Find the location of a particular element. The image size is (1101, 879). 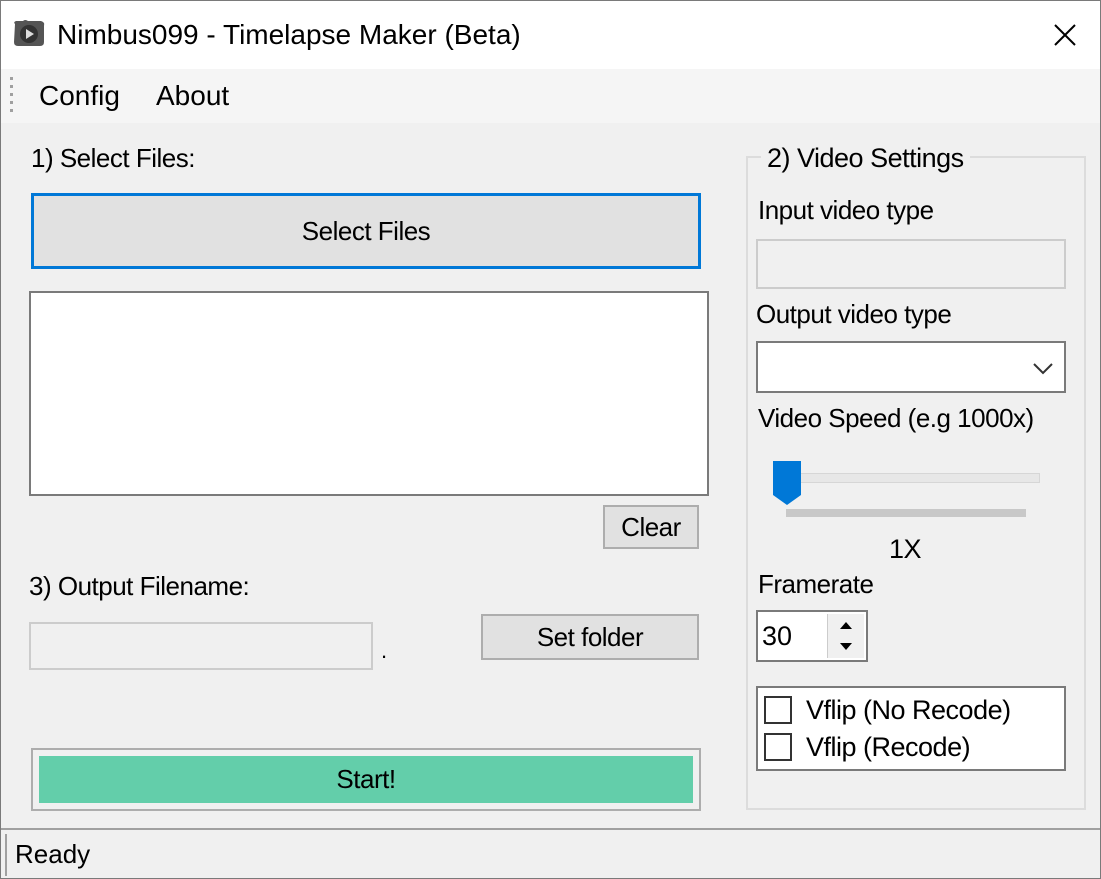

arrow-up-icon is located at coordinates (846, 625).